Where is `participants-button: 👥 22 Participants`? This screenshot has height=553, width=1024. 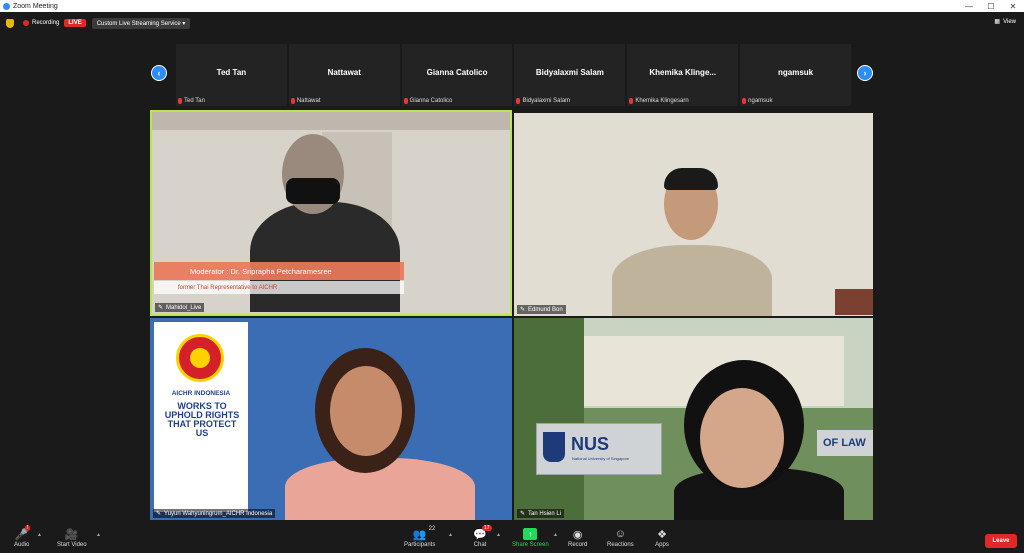 participants-button: 👥 22 Participants is located at coordinates (420, 537).